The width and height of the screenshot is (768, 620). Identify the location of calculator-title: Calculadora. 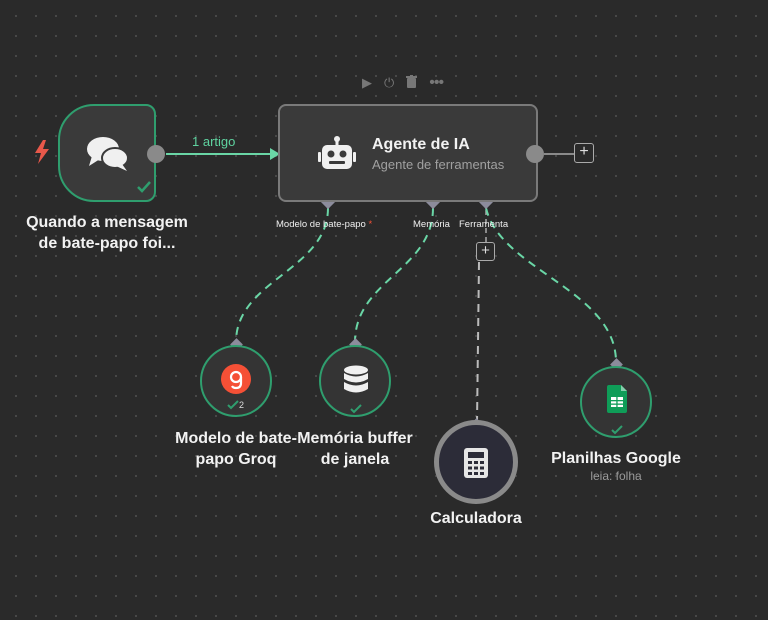
(476, 518).